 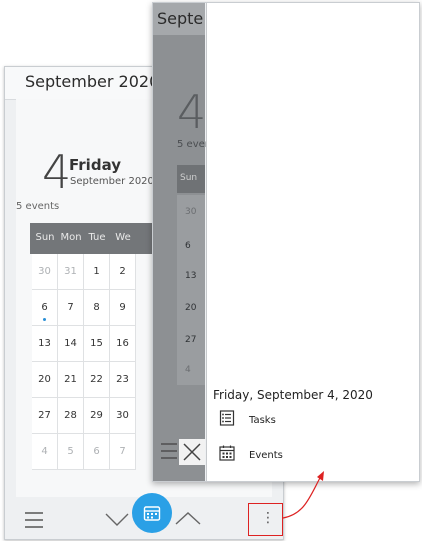 What do you see at coordinates (266, 455) in the screenshot?
I see `drawer-item-label: Events` at bounding box center [266, 455].